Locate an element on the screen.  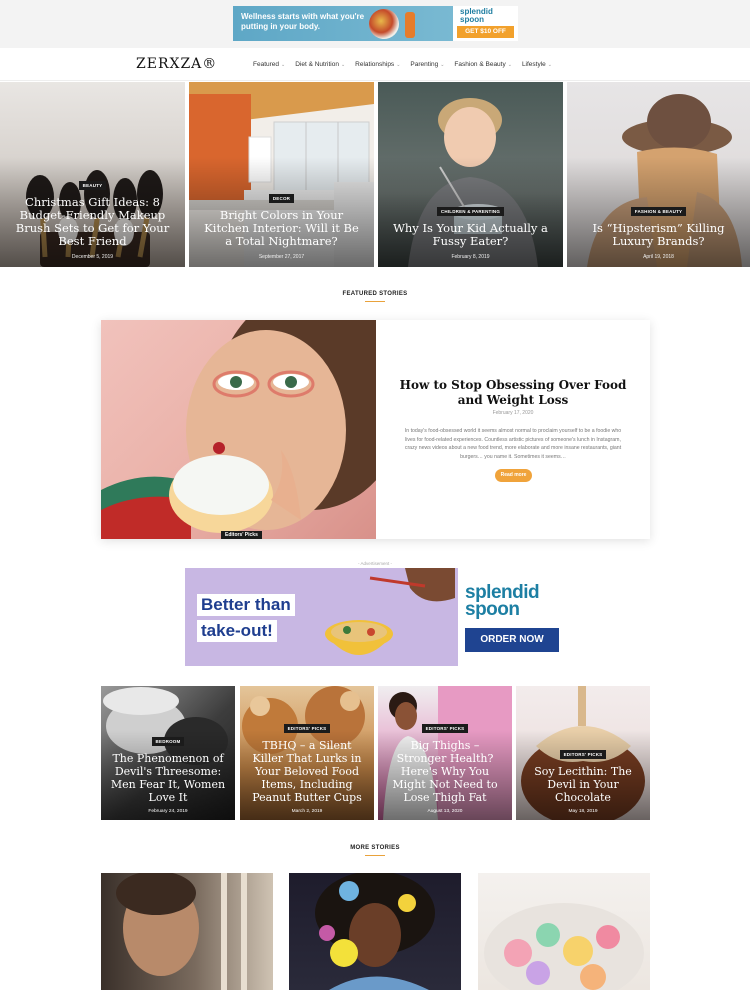
top-ad-brand-panel: splendid spoon GET $10 OFF is located at coordinates (485, 23).